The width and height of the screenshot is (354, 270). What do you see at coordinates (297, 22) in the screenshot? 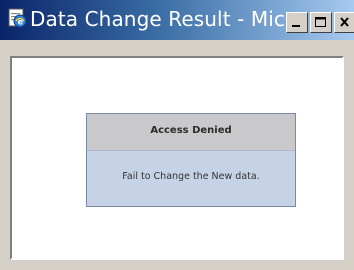
I see `minimize-button` at bounding box center [297, 22].